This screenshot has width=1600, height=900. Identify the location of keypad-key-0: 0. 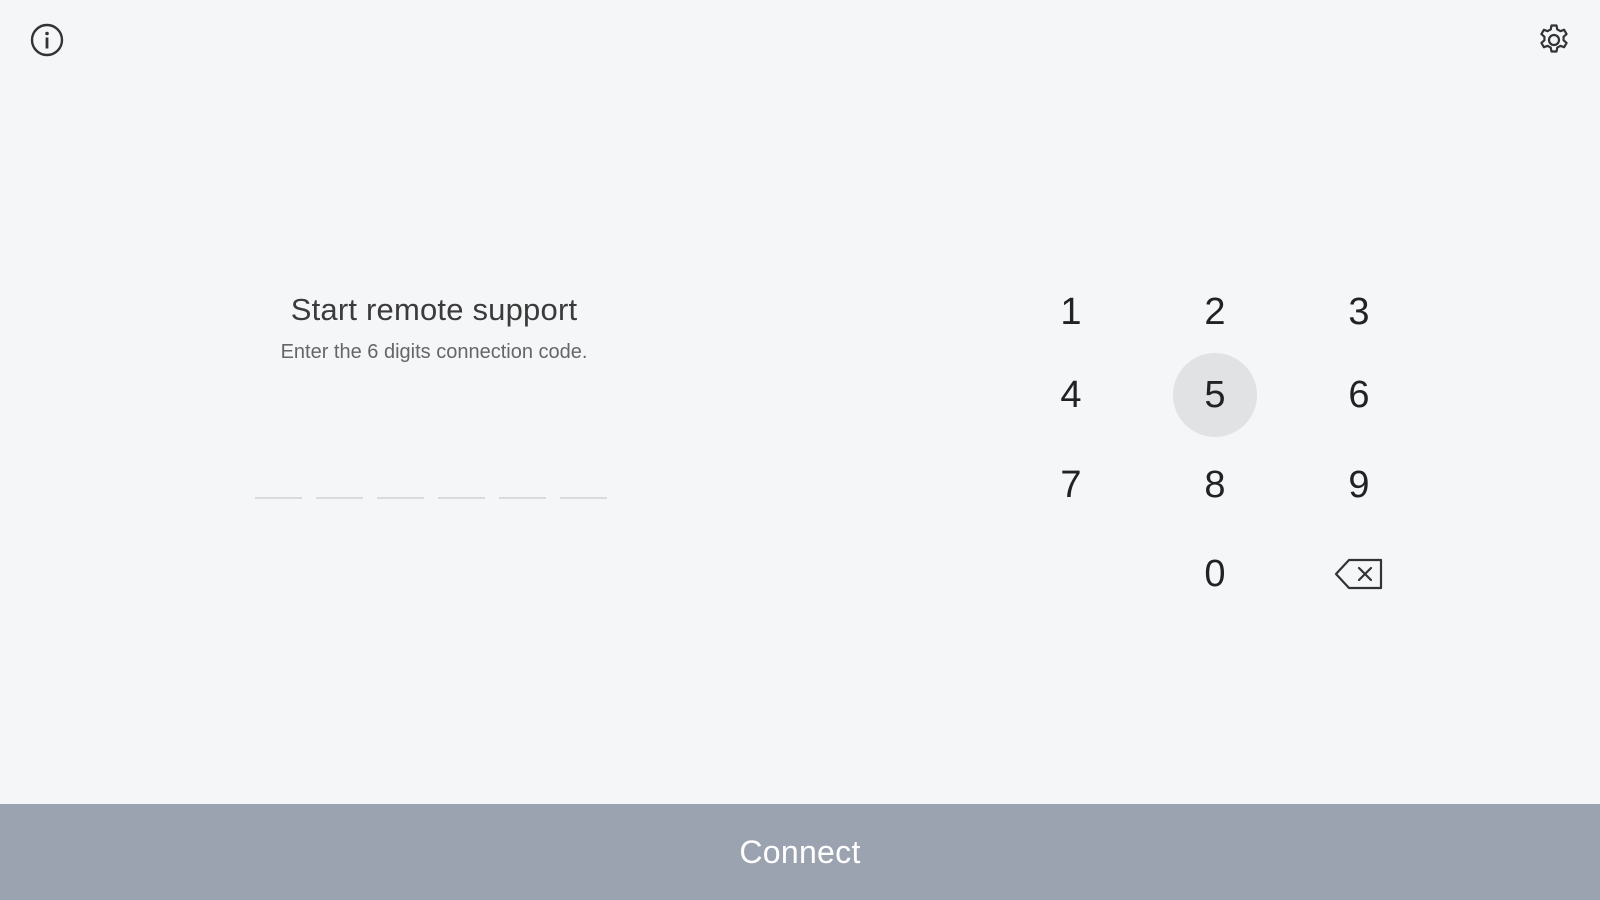
(1215, 574).